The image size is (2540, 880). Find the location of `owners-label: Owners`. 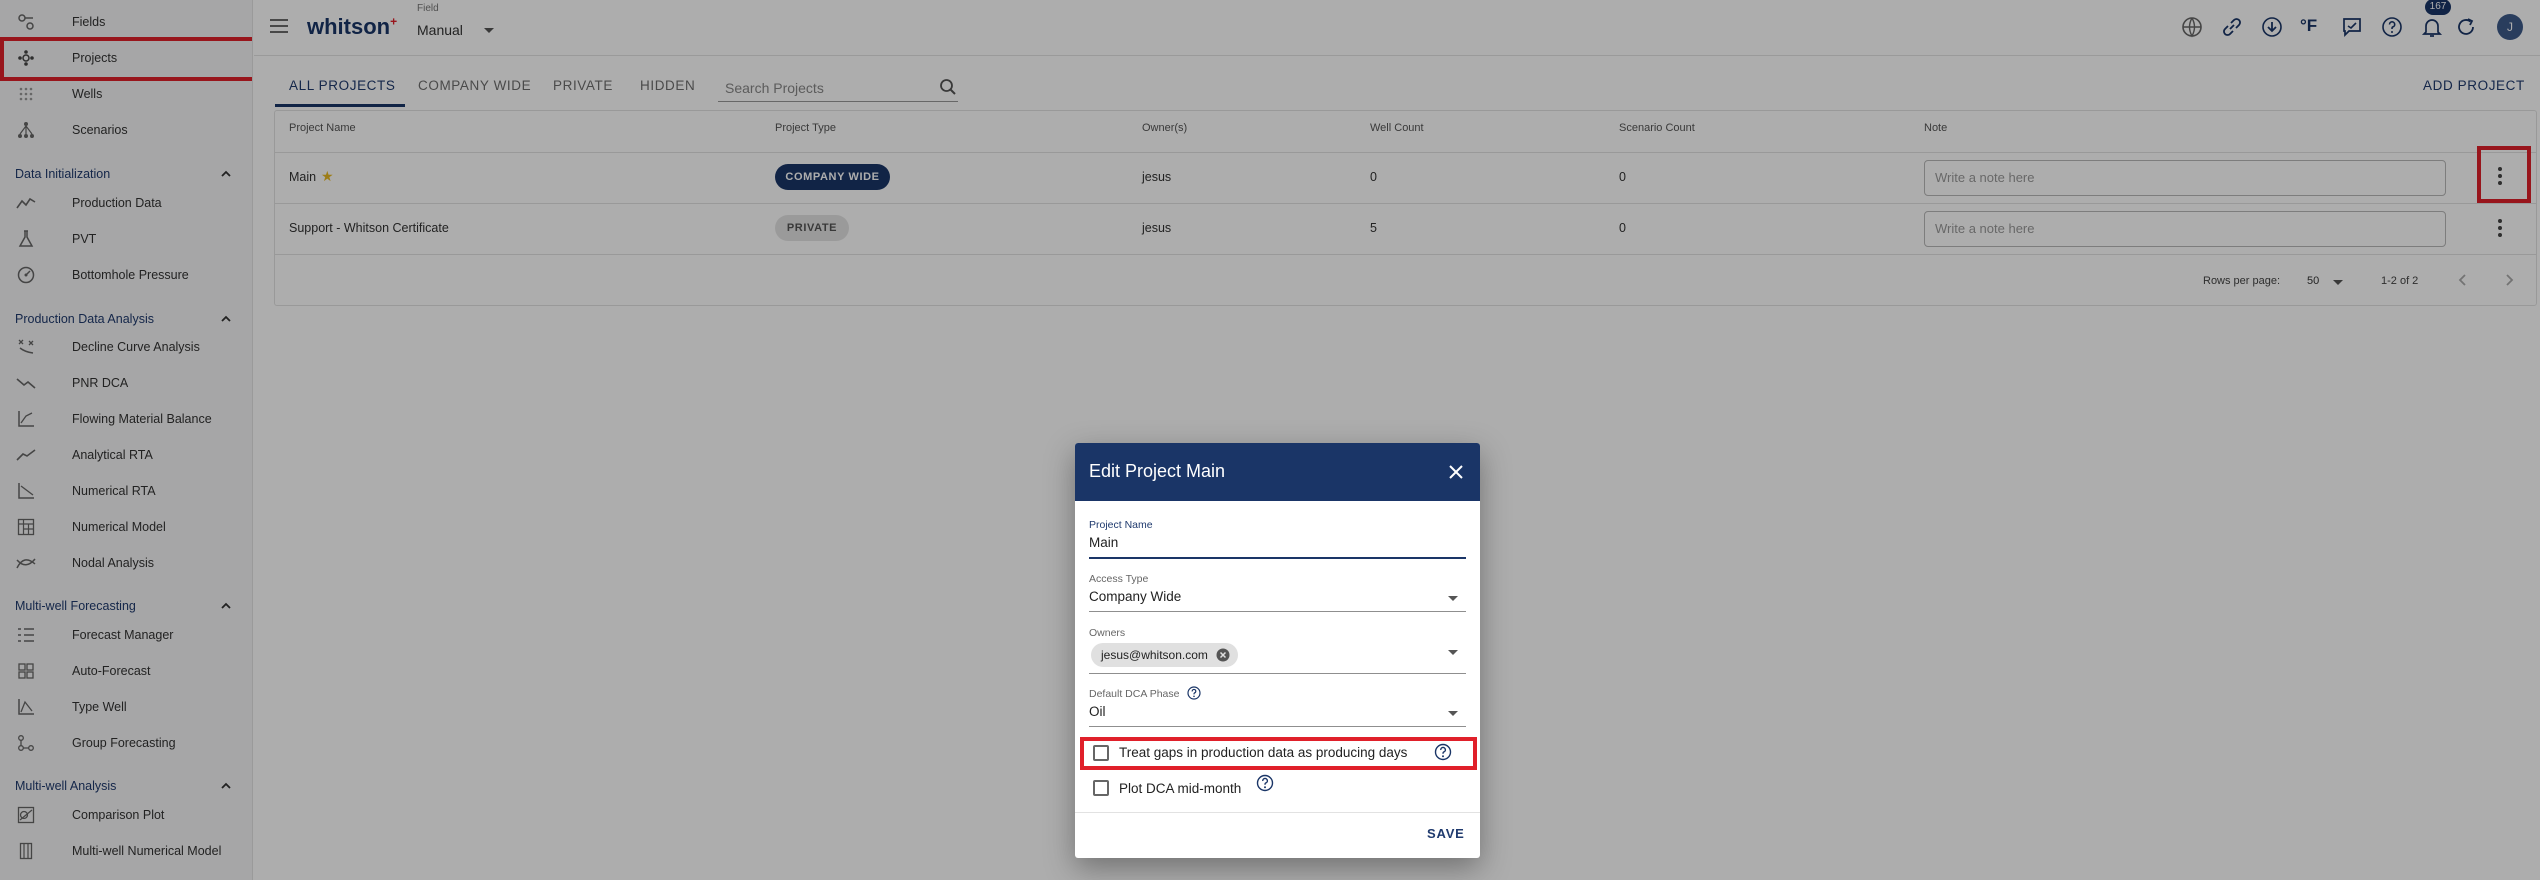

owners-label: Owners is located at coordinates (1107, 633).